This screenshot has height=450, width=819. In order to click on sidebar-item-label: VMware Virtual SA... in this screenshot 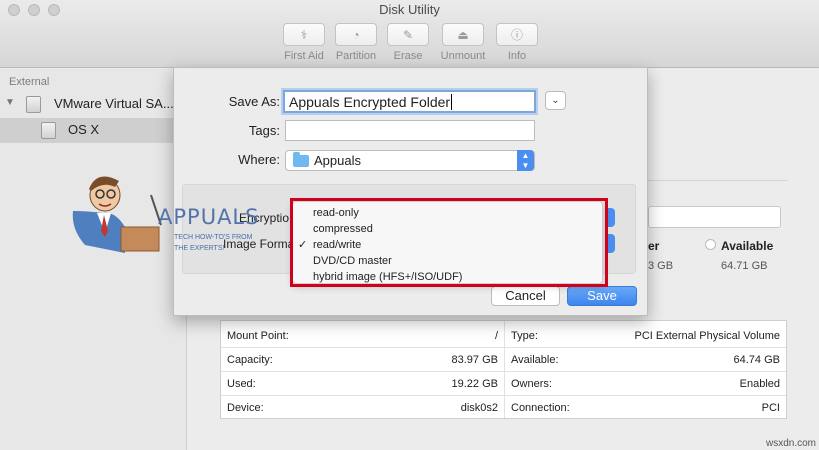, I will do `click(114, 103)`.